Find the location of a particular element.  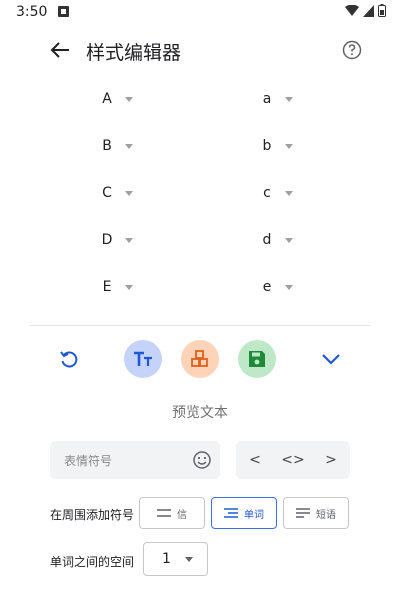

cursor-nav-group: < <> > is located at coordinates (293, 460).